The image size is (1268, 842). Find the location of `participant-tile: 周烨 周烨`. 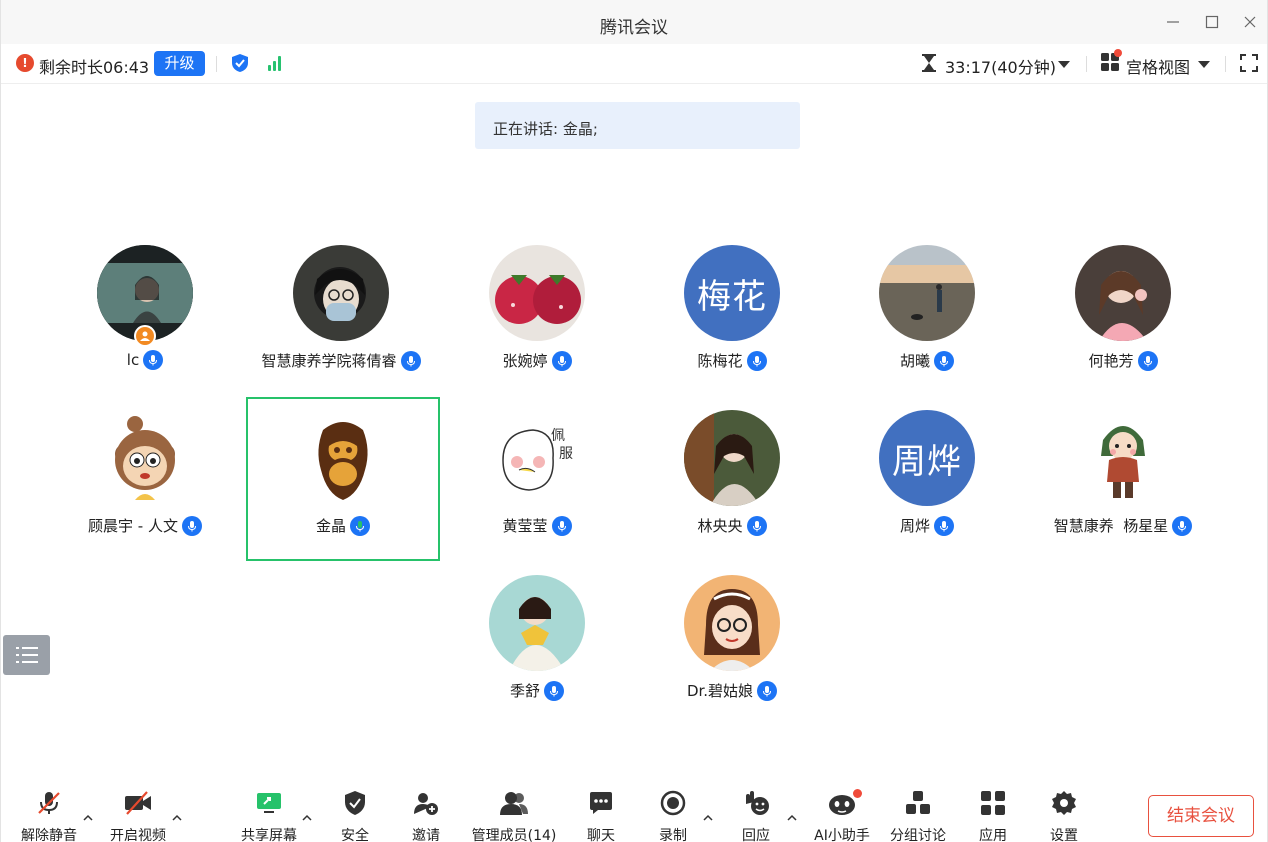

participant-tile: 周烨 周烨 is located at coordinates (927, 492).